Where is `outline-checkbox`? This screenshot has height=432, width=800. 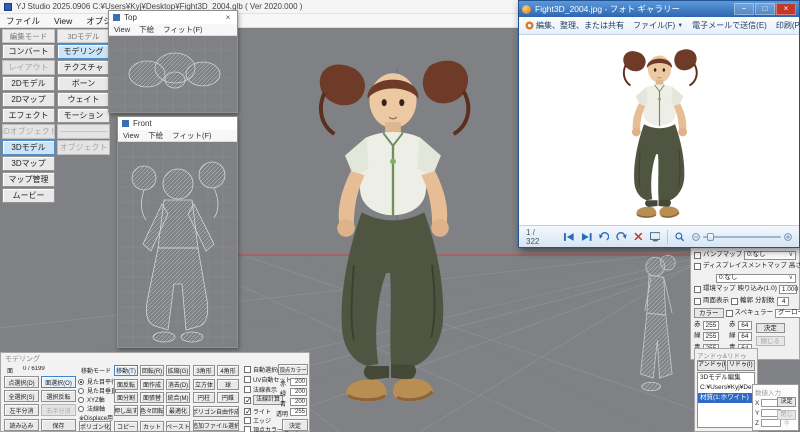 outline-checkbox is located at coordinates (734, 301).